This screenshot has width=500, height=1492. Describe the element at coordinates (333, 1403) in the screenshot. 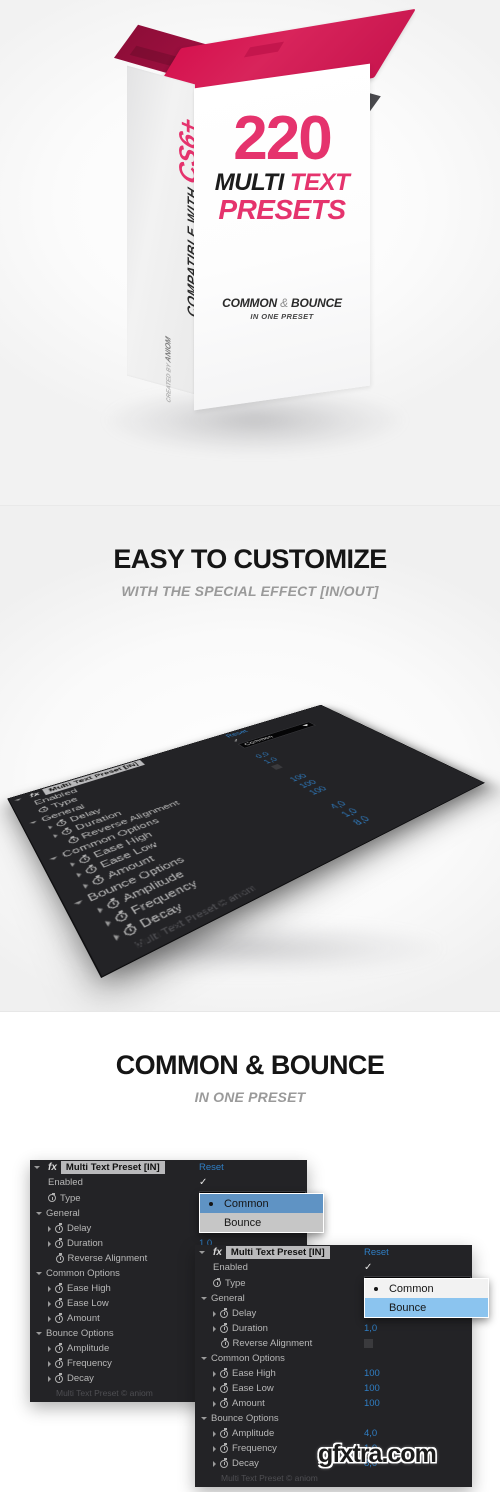

I see `property-row: Amount 100` at that location.